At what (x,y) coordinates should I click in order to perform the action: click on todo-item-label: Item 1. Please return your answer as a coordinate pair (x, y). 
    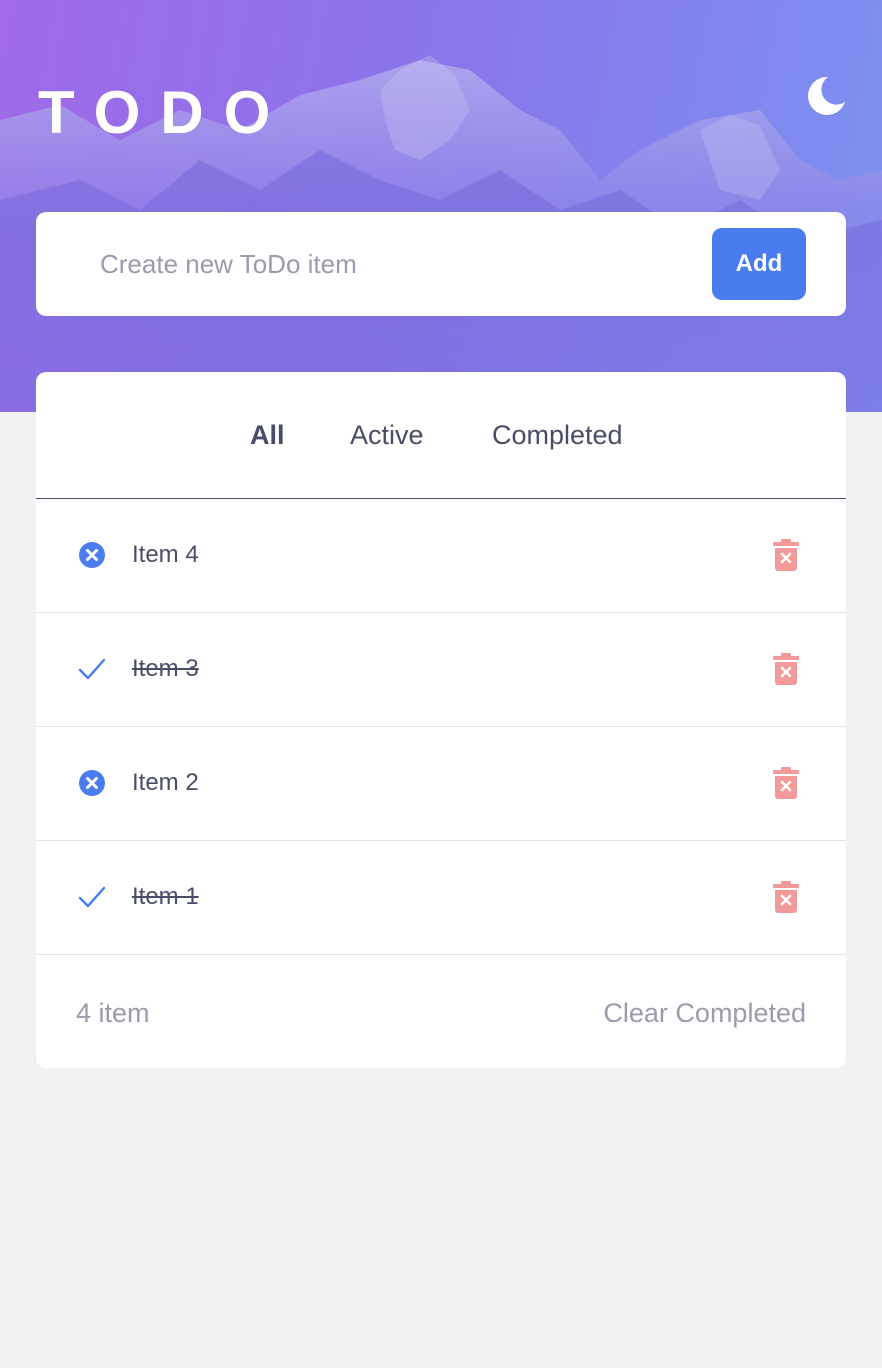
    Looking at the image, I should click on (165, 897).